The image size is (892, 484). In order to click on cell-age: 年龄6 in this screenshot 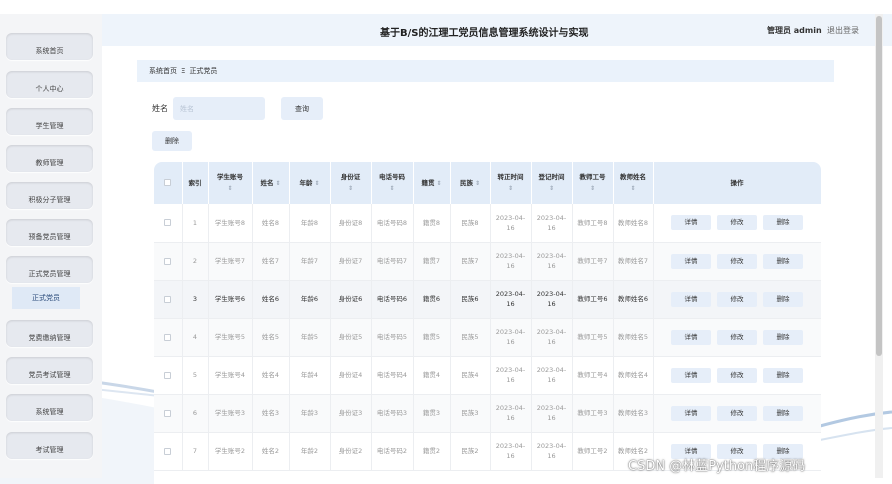, I will do `click(310, 299)`.